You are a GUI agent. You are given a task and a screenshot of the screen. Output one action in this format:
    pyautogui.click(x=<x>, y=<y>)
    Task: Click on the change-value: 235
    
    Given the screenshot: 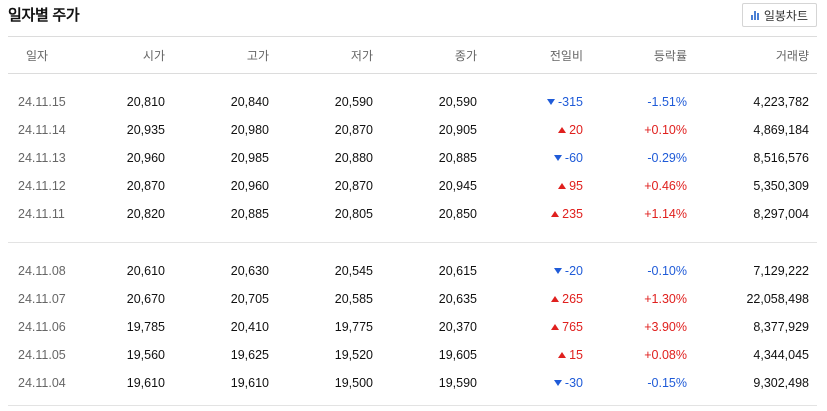 What is the action you would take?
    pyautogui.click(x=572, y=214)
    